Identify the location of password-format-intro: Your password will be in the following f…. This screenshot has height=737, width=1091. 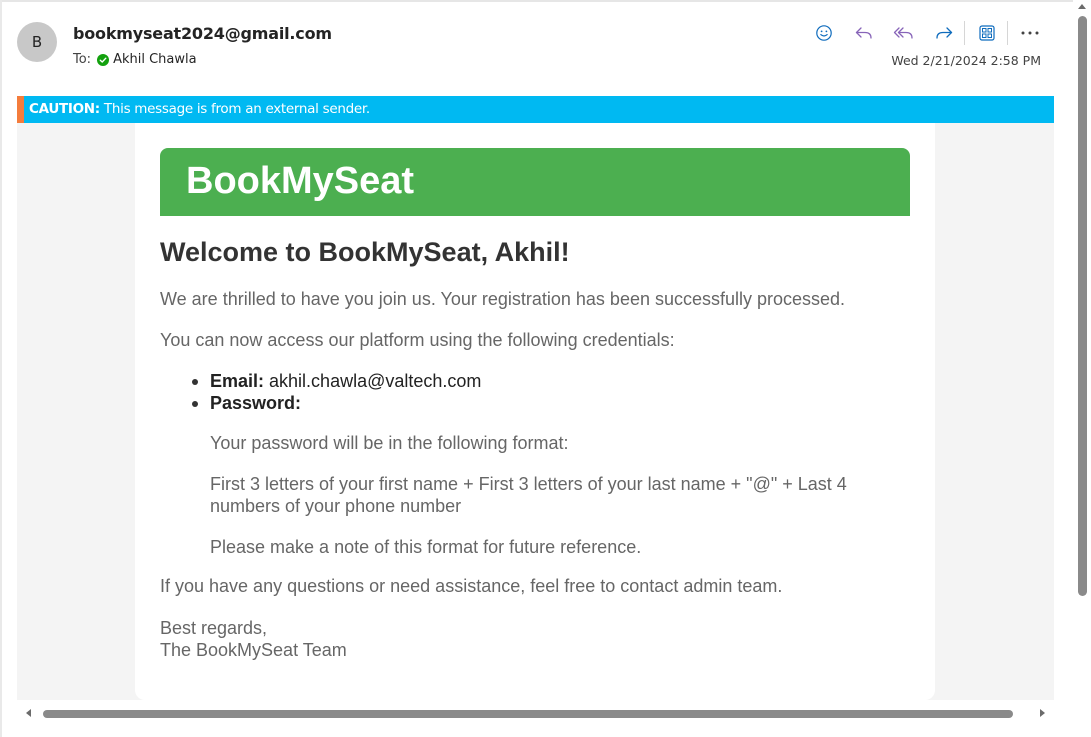
(389, 443).